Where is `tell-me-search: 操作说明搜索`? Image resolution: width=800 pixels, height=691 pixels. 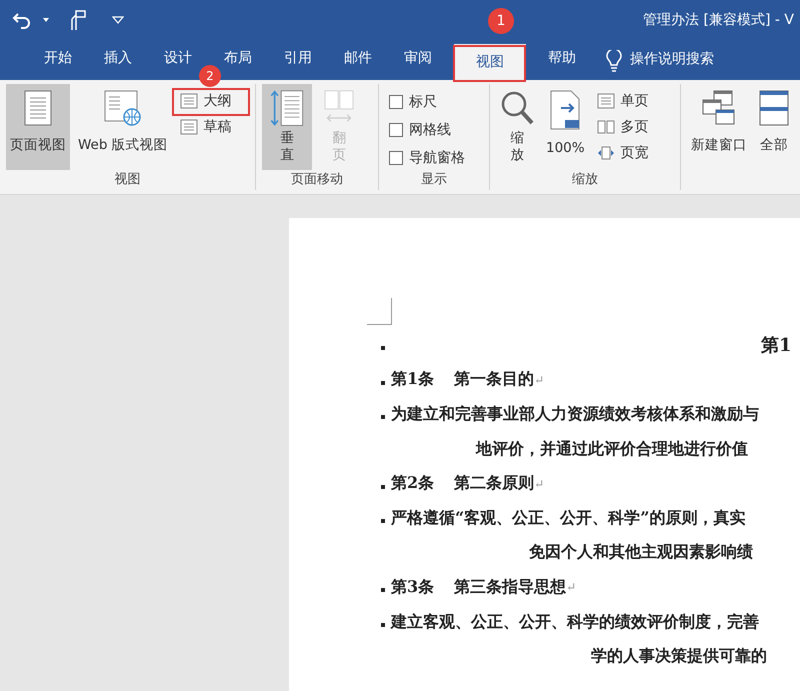
tell-me-search: 操作说明搜索 is located at coordinates (672, 62).